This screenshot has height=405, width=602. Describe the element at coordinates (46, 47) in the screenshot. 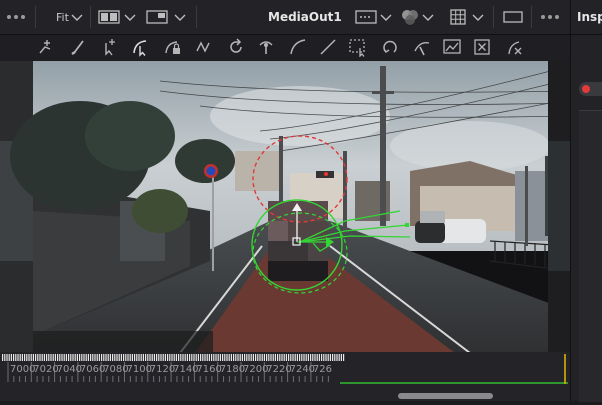

I see `polyline-mask-icon` at that location.